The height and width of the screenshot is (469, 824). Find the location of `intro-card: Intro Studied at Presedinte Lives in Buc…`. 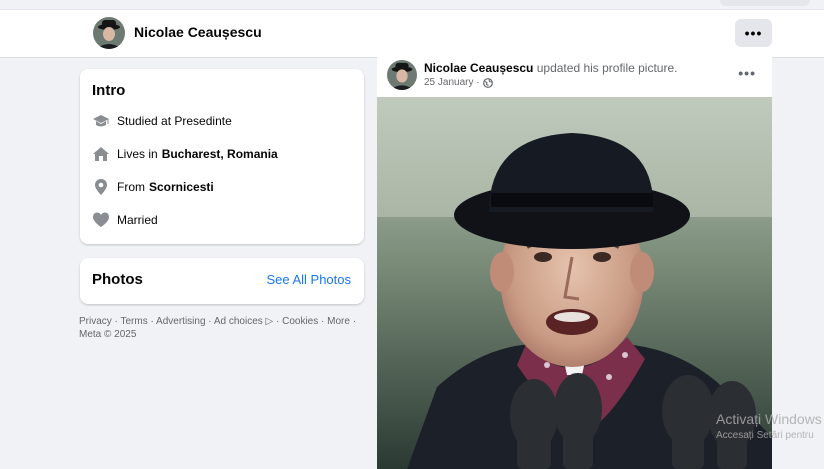

intro-card: Intro Studied at Presedinte Lives in Buc… is located at coordinates (222, 156).